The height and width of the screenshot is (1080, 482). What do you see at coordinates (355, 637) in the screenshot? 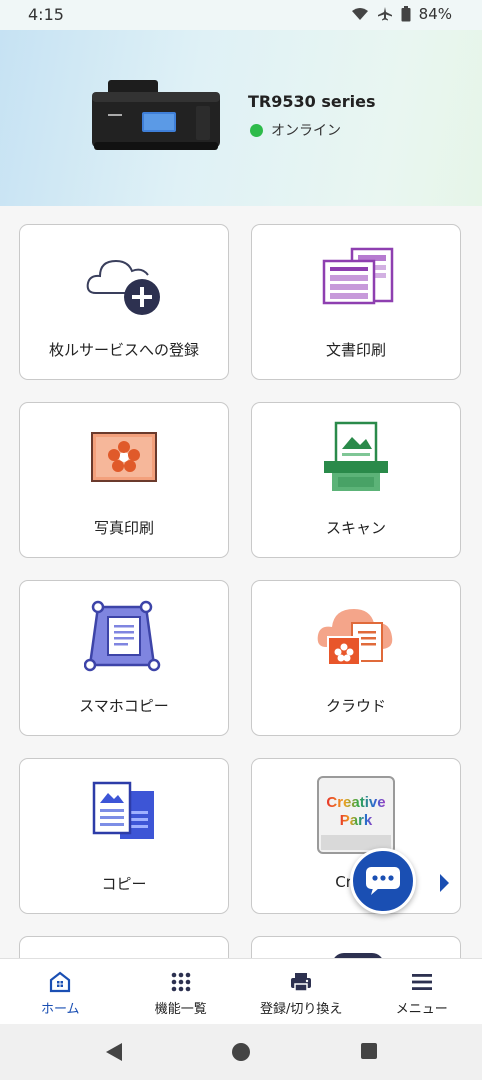
I see `cloud-icon` at bounding box center [355, 637].